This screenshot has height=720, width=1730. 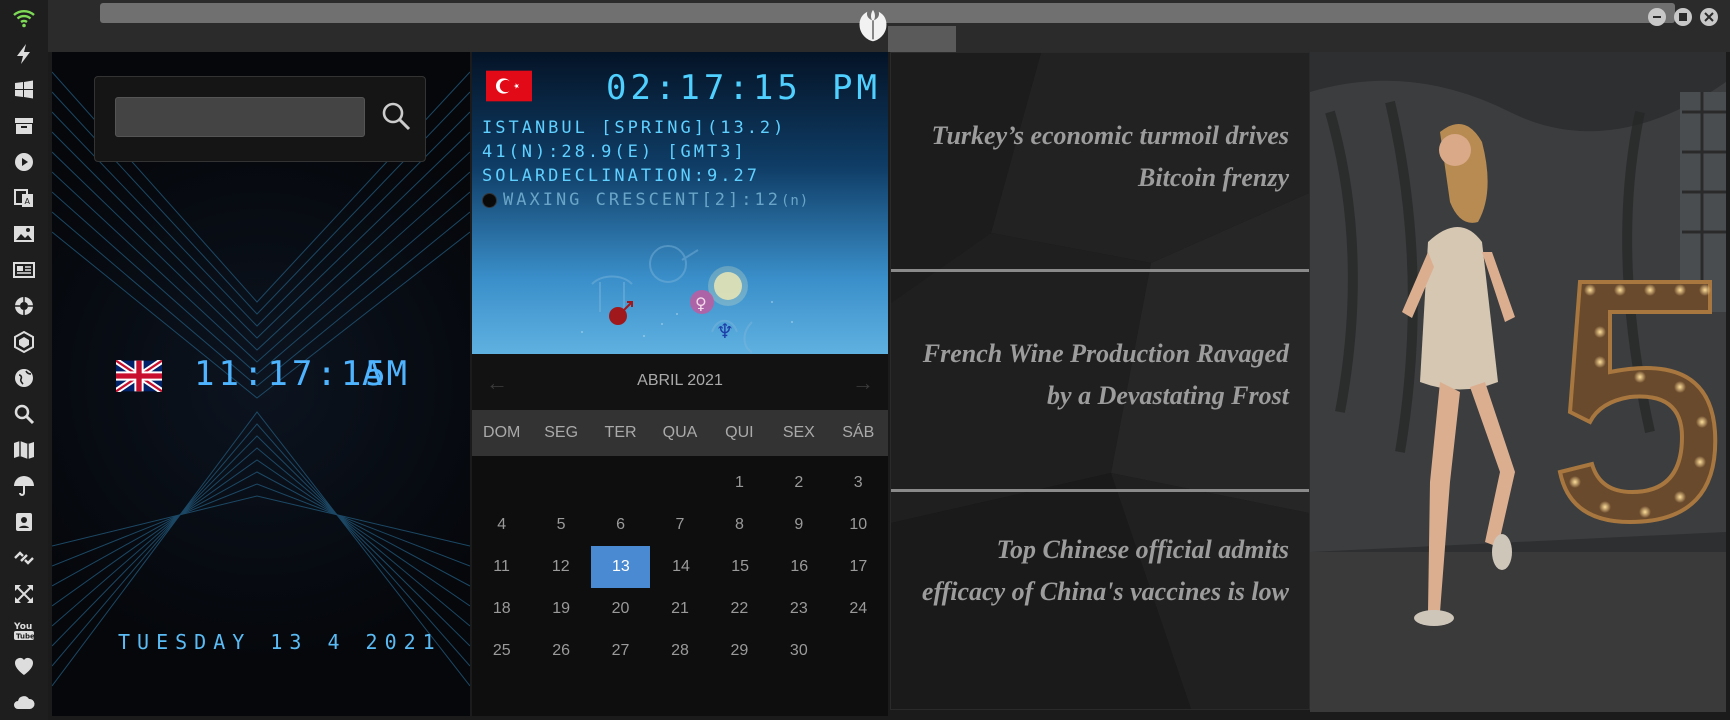 I want to click on calendar-day: 9, so click(x=798, y=525).